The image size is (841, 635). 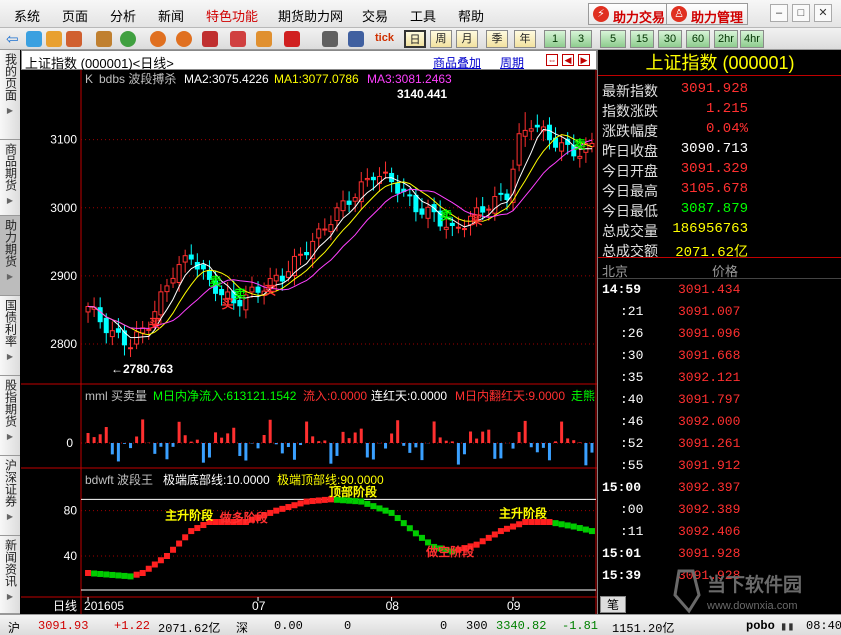 I want to click on menu-tools: 工具, so click(x=423, y=15).